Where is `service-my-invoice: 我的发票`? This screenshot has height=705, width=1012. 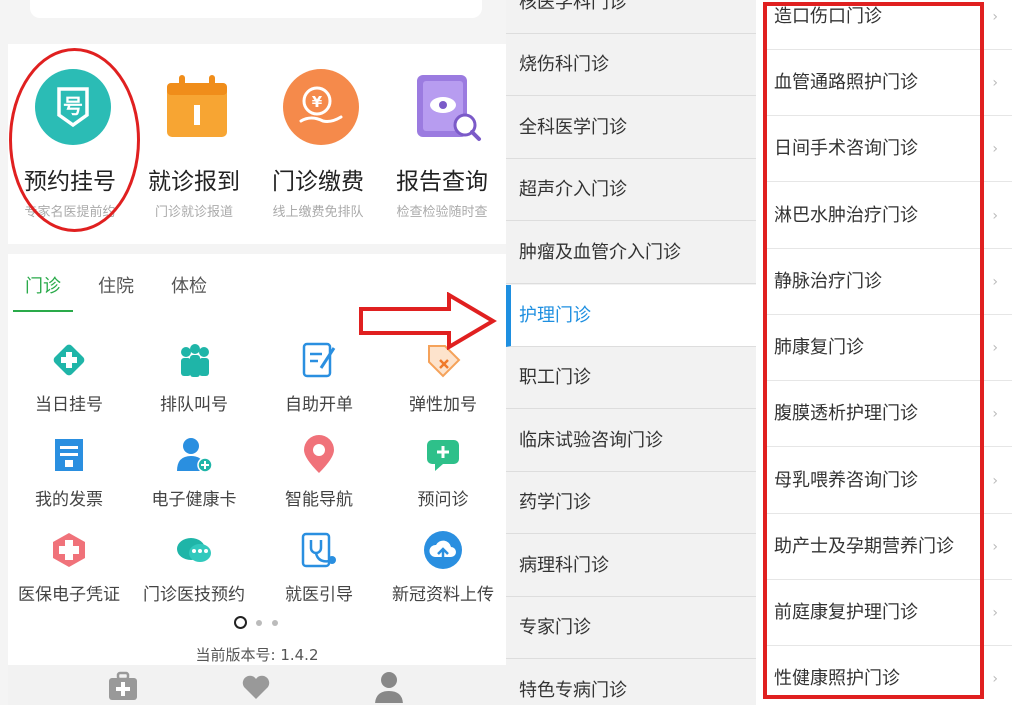
service-my-invoice: 我的发票 is located at coordinates (69, 480).